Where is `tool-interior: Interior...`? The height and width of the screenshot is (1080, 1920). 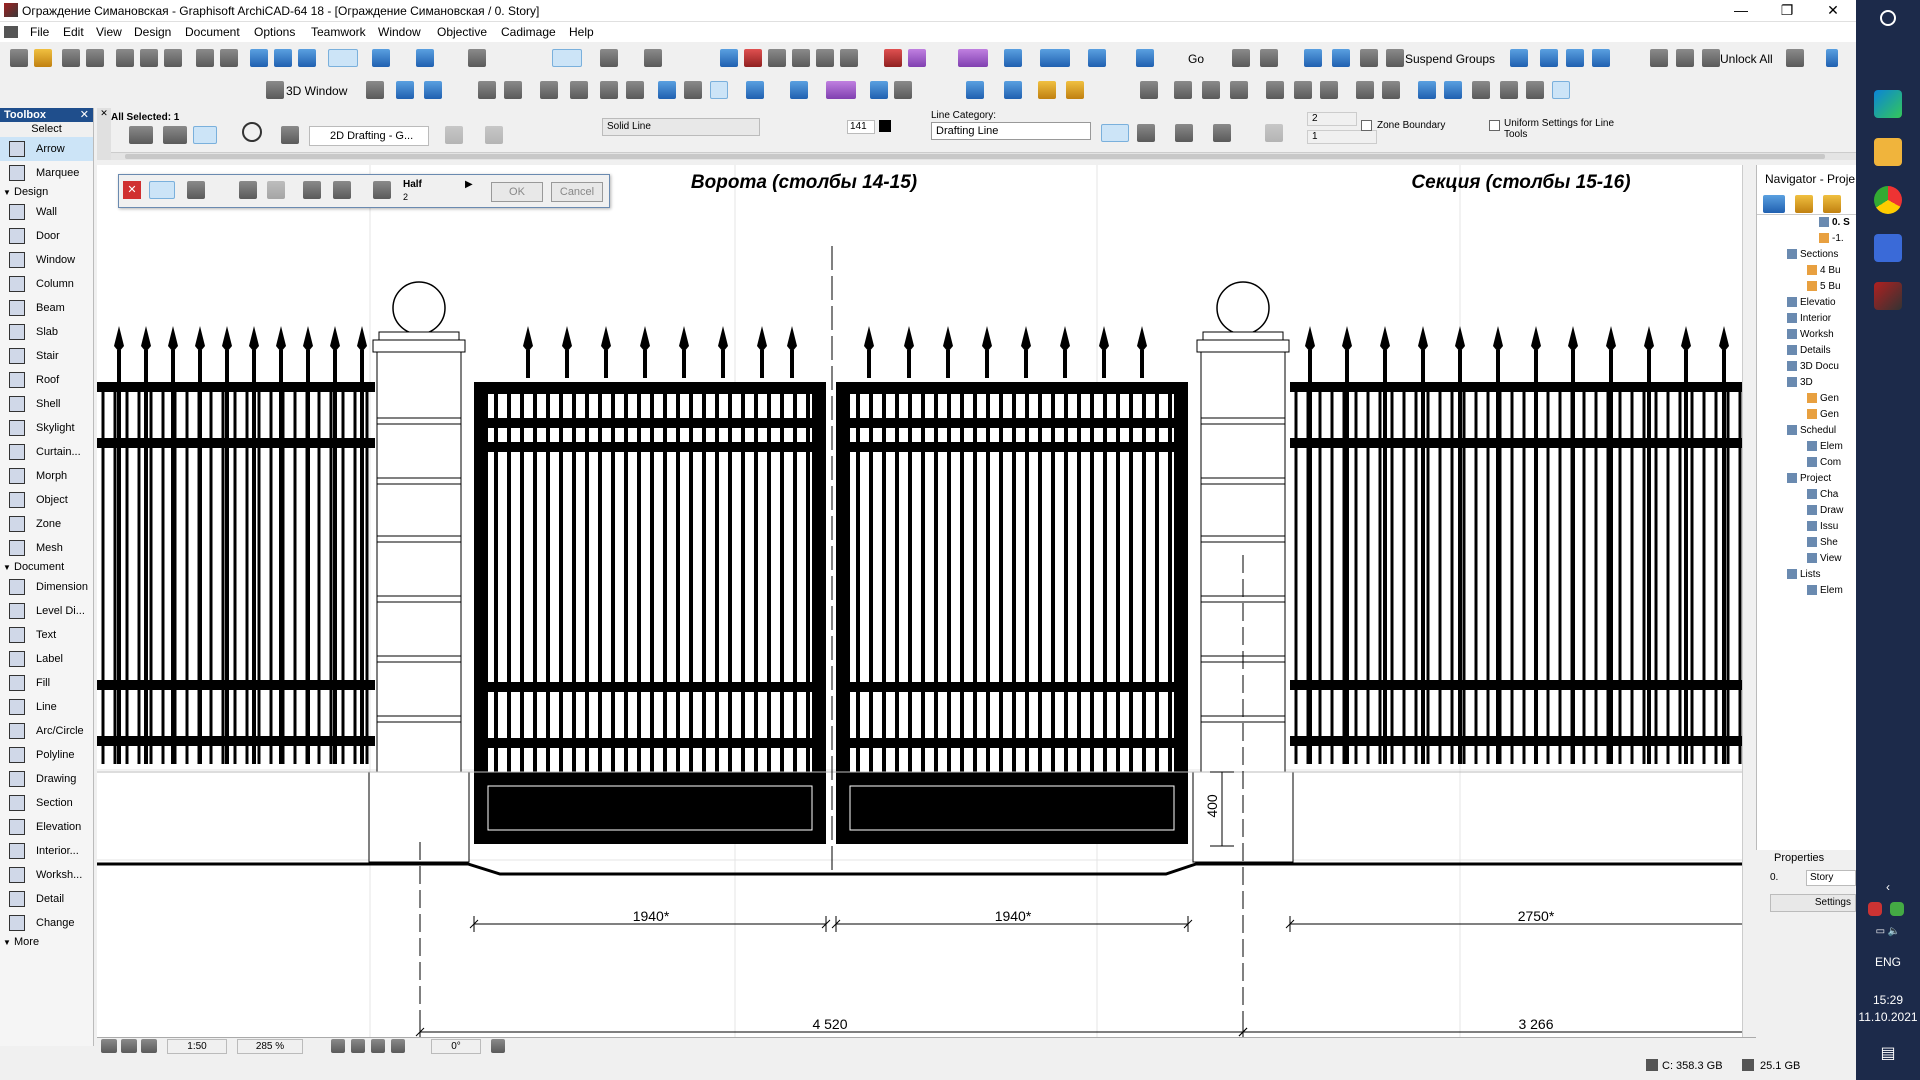
tool-interior: Interior... is located at coordinates (46, 851).